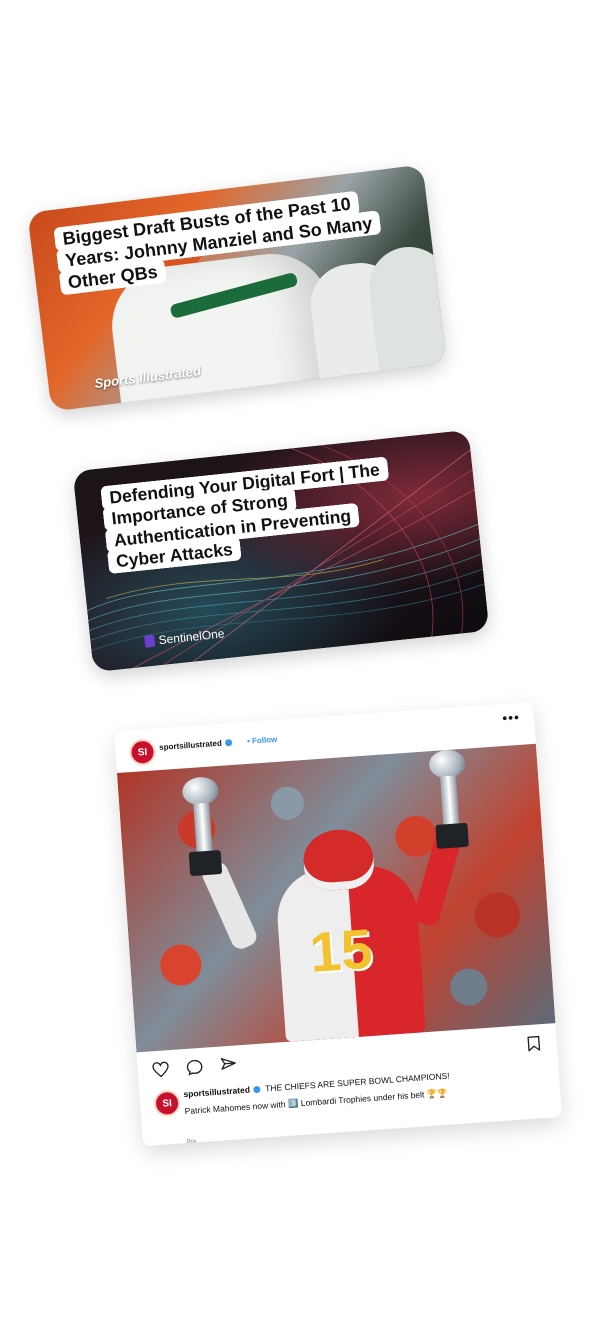  What do you see at coordinates (196, 745) in the screenshot?
I see `username-link: sportsillustrated` at bounding box center [196, 745].